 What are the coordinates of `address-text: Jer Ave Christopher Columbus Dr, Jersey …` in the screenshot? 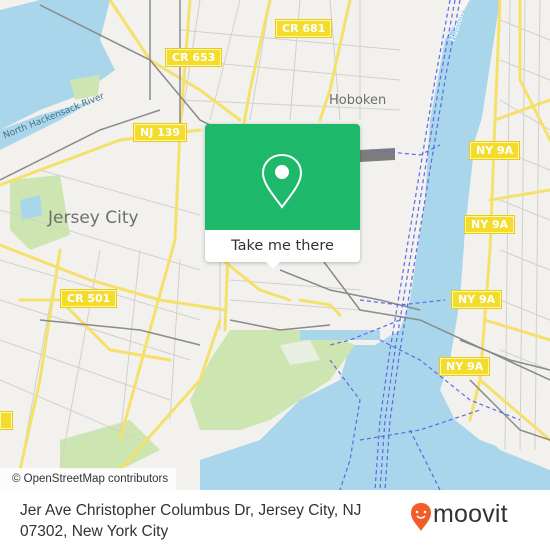 It's located at (191, 521).